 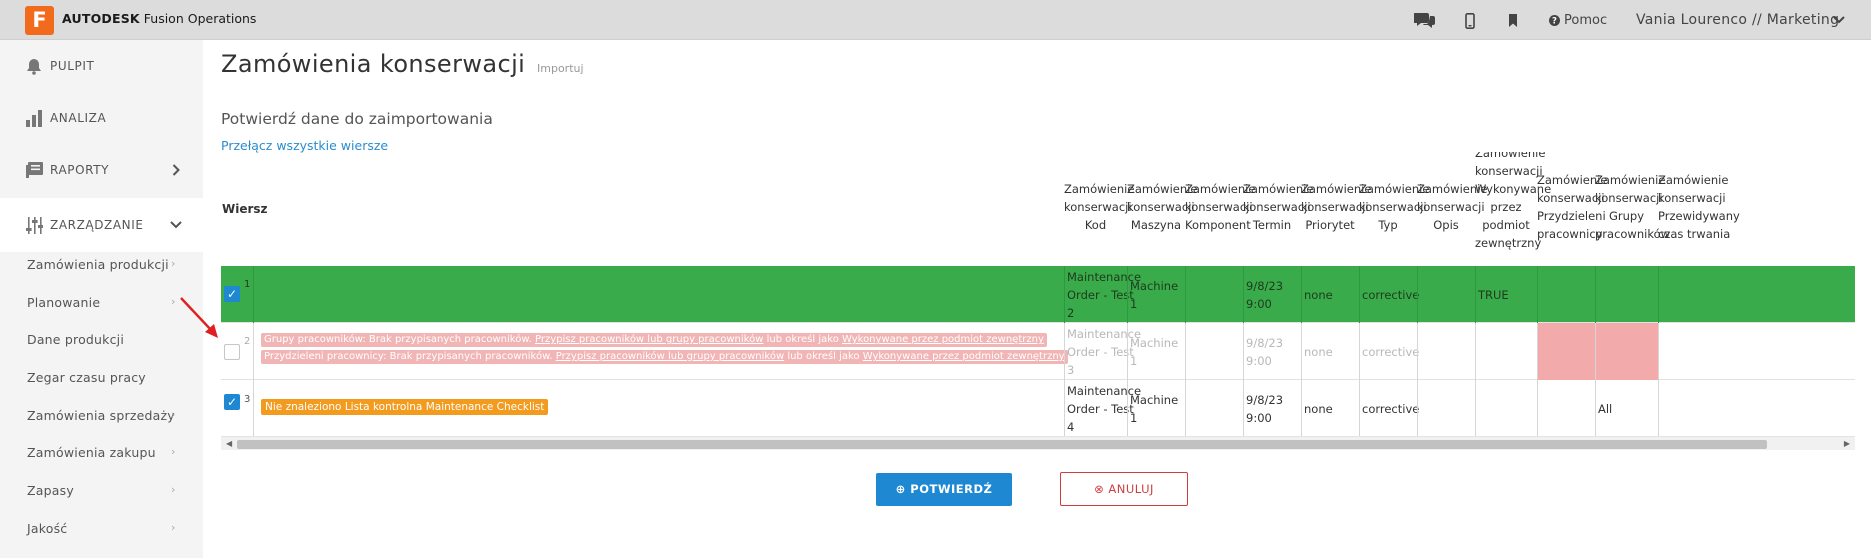 I want to click on mobile-icon, so click(x=1470, y=21).